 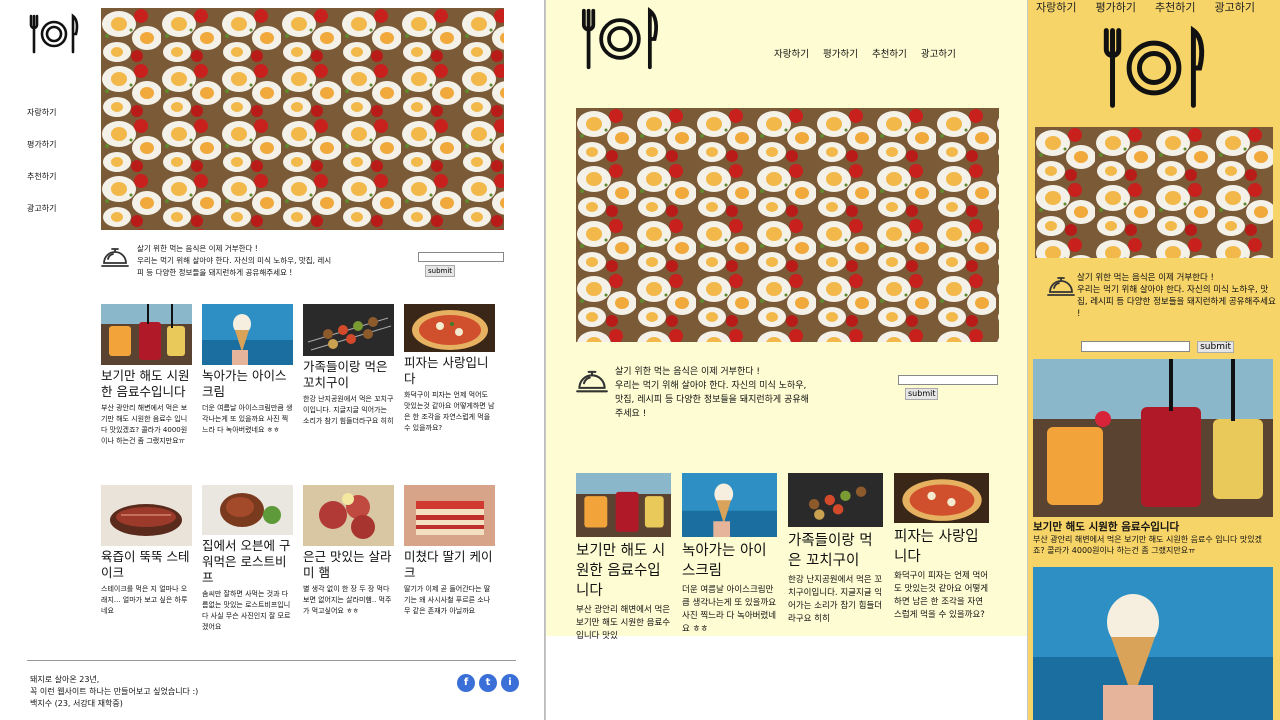 I want to click on page-bottom-area, so click(x=786, y=678).